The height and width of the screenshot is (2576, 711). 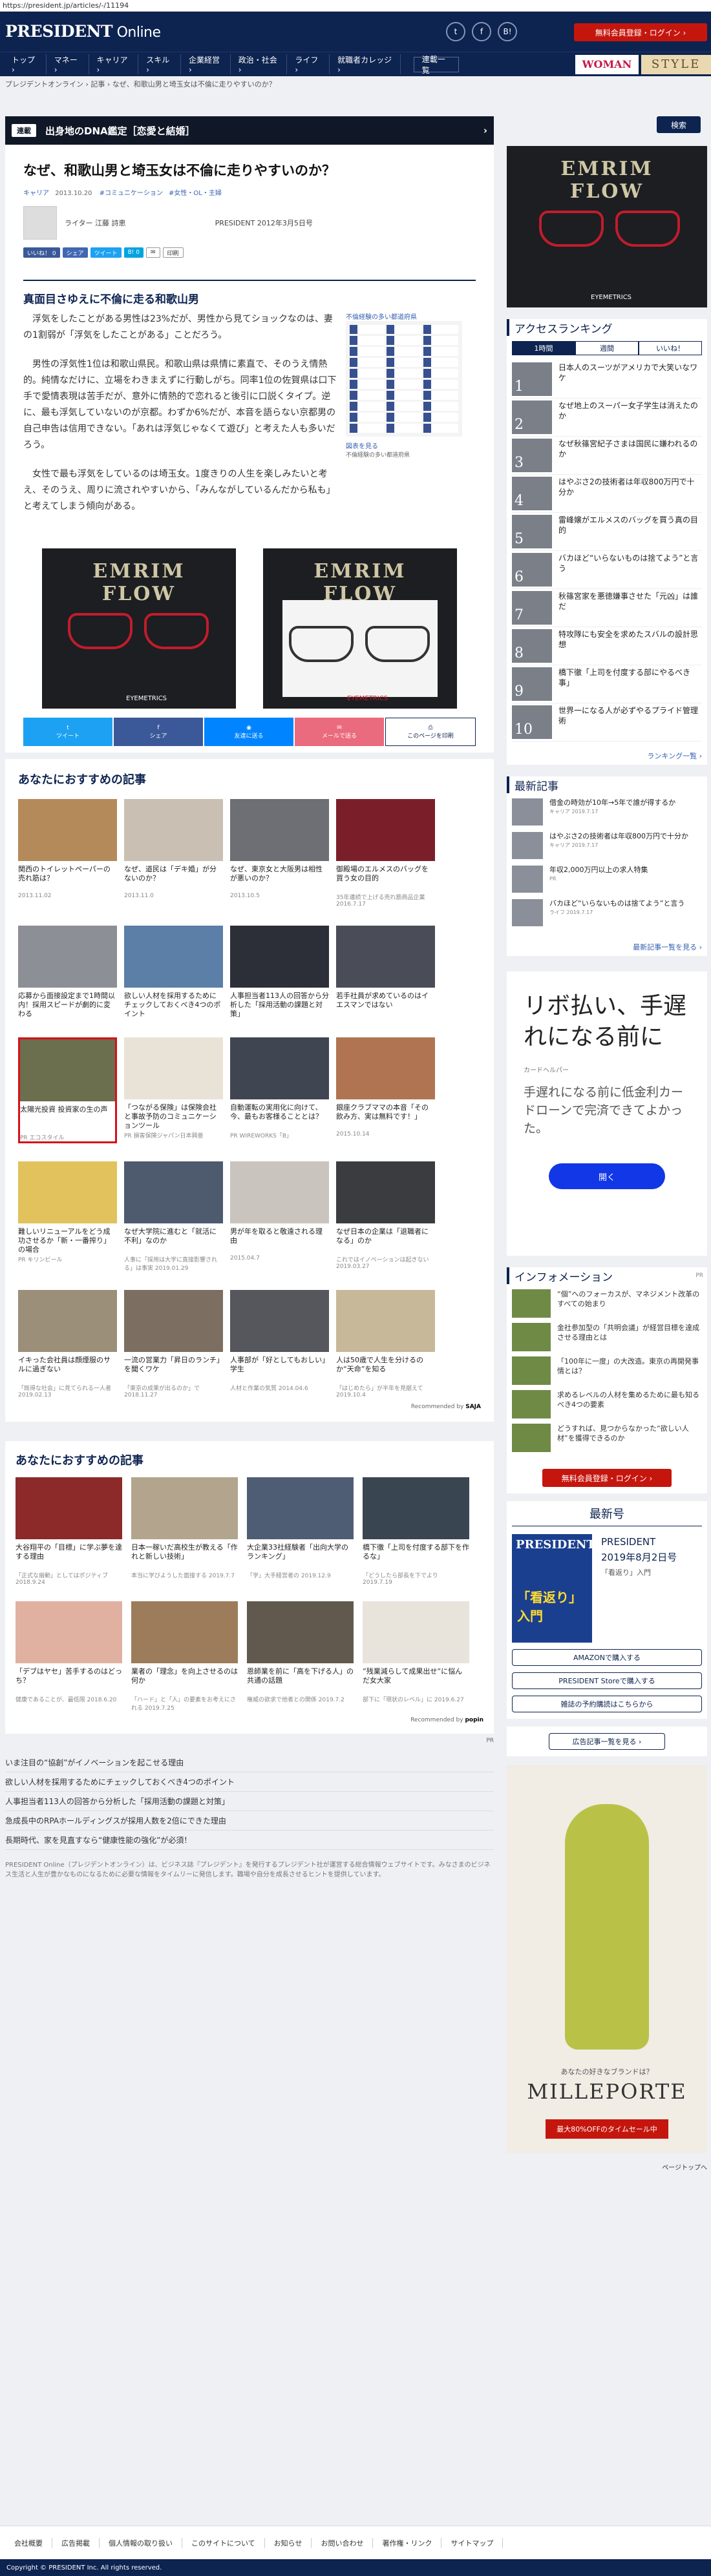 What do you see at coordinates (249, 1782) in the screenshot?
I see `pr-link: 欲しい人材を採用するためにチェックしておくべき4つのポイント` at bounding box center [249, 1782].